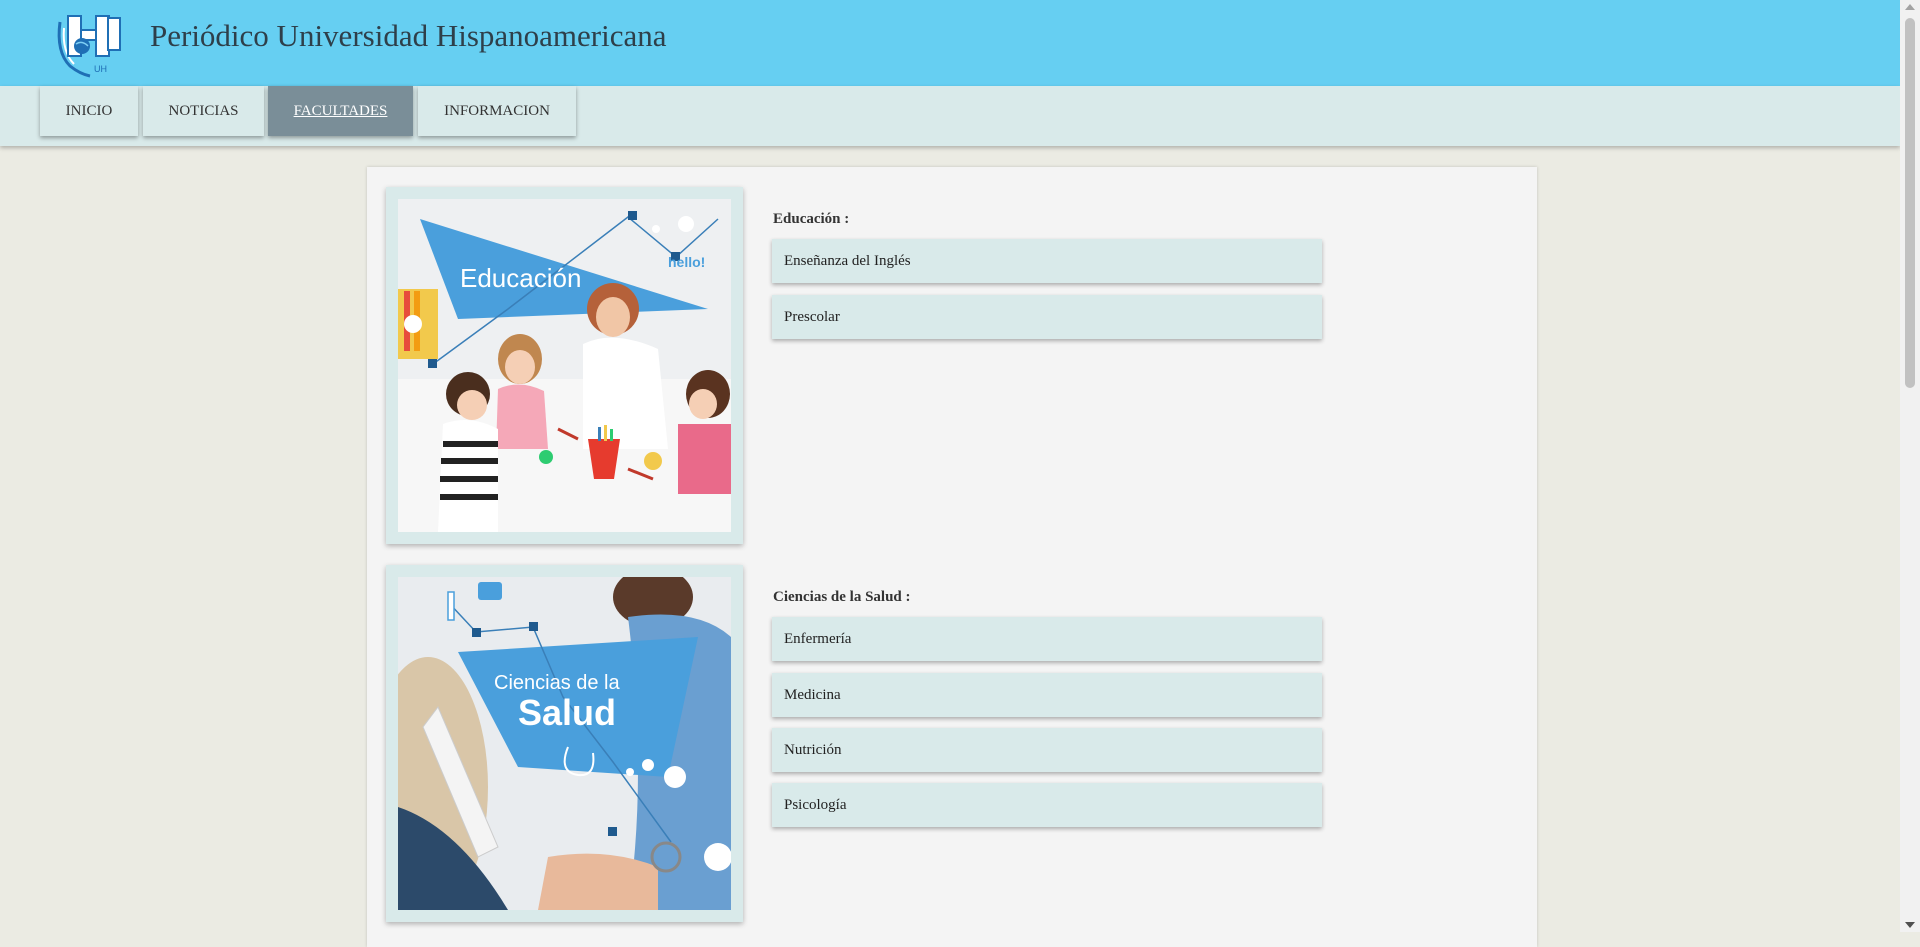 The height and width of the screenshot is (947, 1920). What do you see at coordinates (497, 111) in the screenshot?
I see `nav-informacion: INFORMACION` at bounding box center [497, 111].